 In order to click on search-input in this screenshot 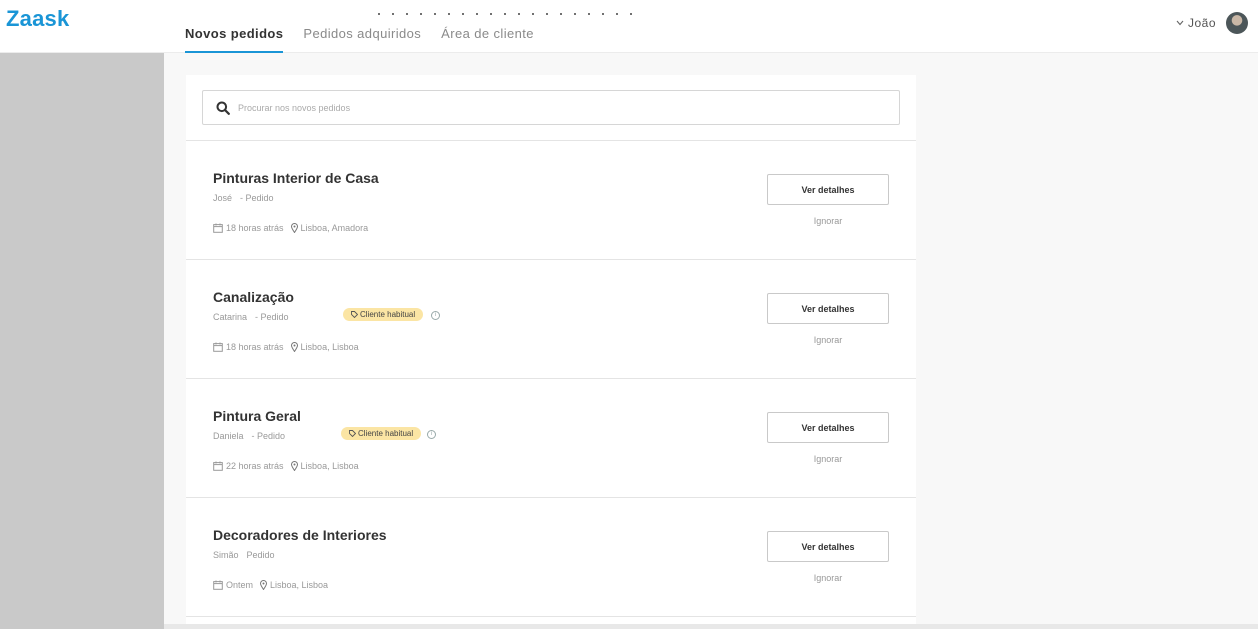, I will do `click(558, 107)`.